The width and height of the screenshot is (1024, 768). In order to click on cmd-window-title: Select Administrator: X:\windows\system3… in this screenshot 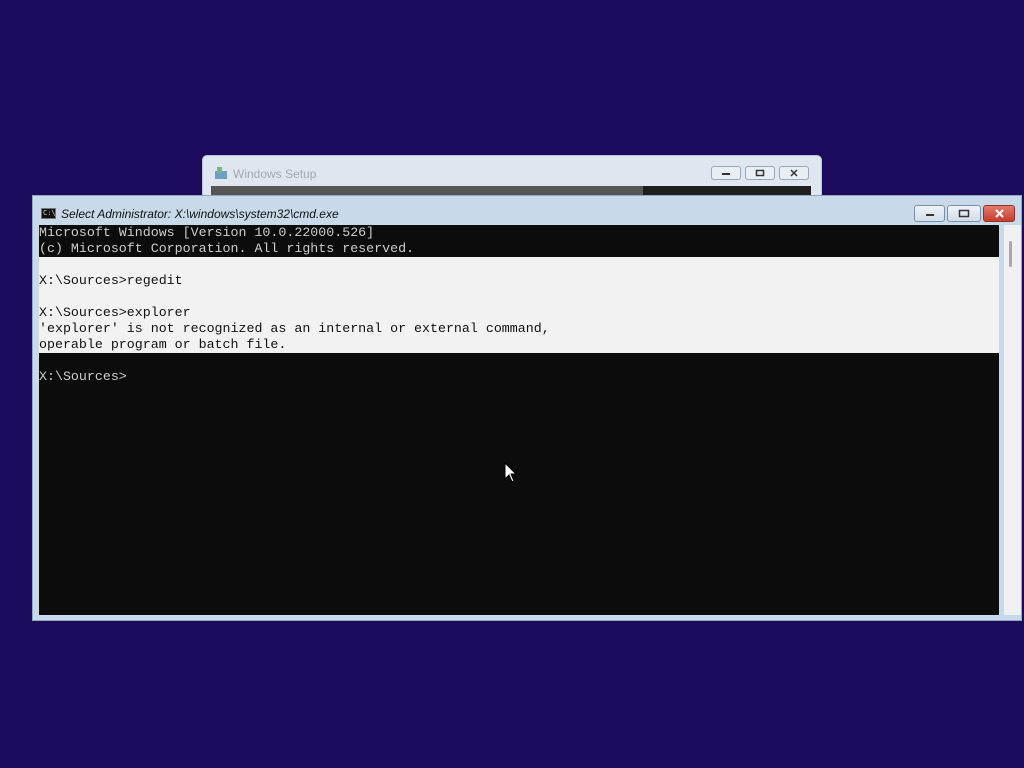, I will do `click(200, 214)`.